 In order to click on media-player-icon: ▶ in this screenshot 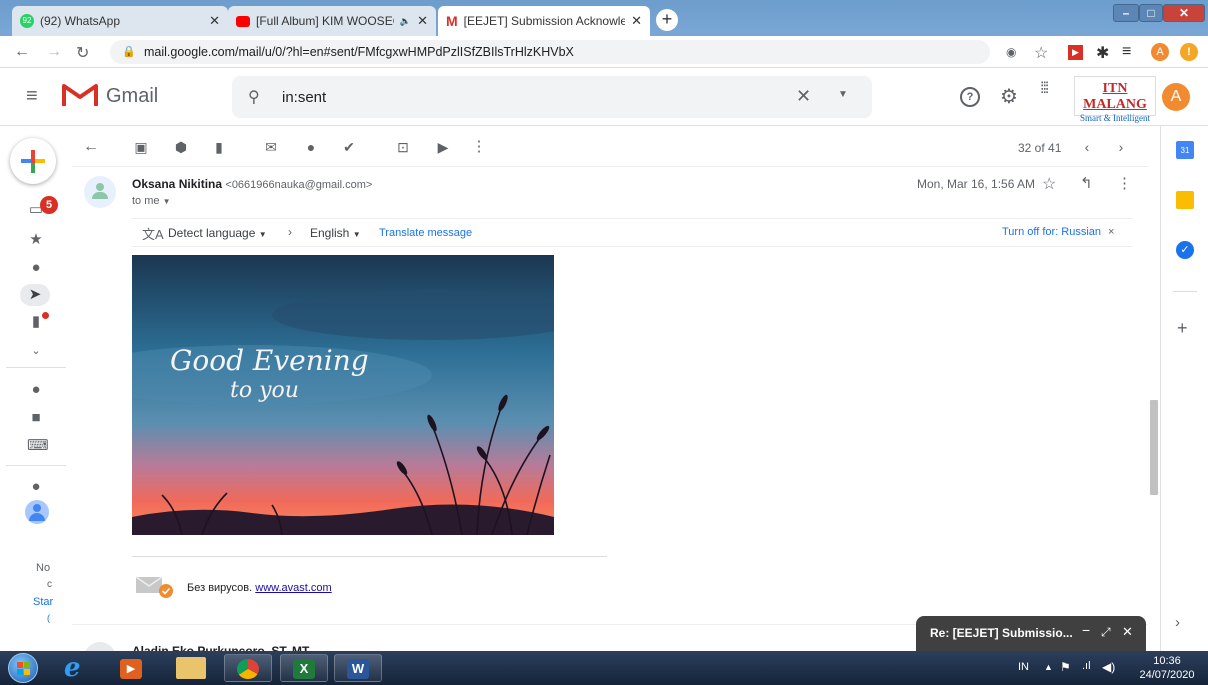, I will do `click(131, 669)`.